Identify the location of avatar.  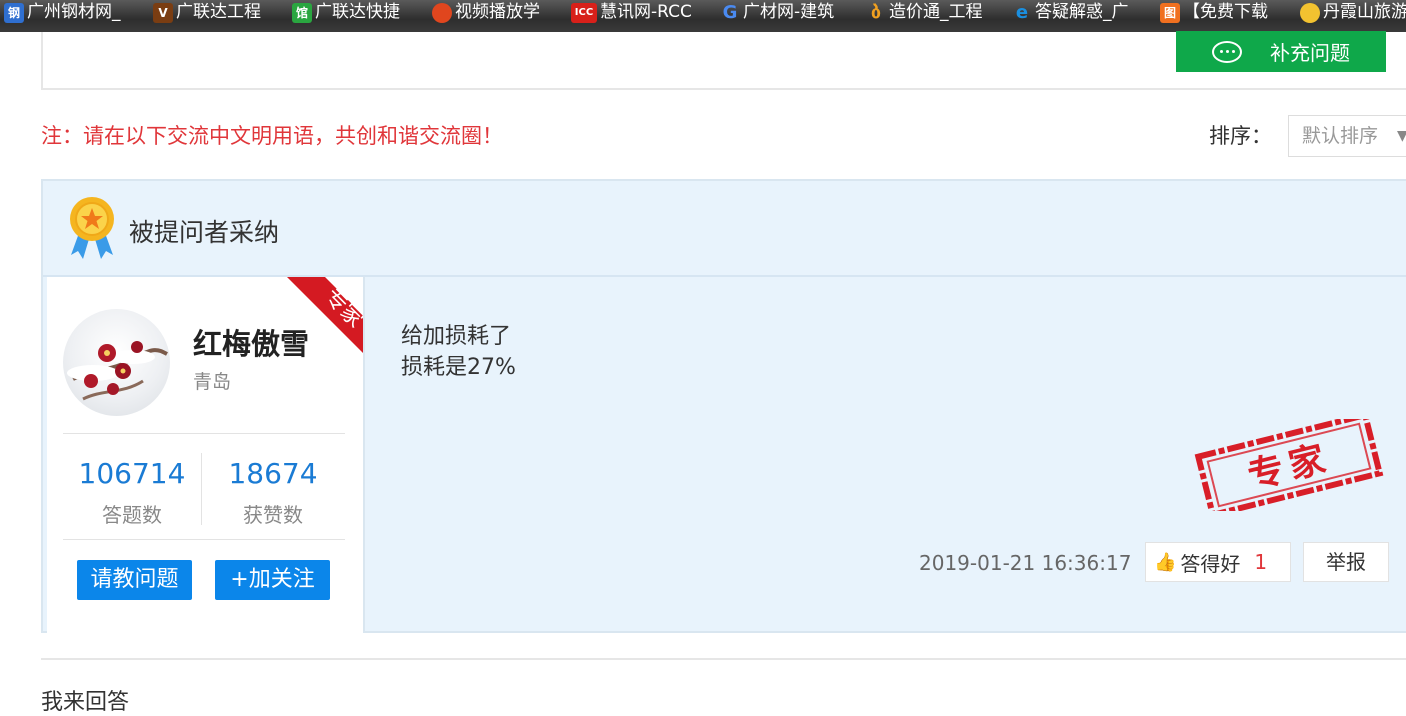
(116, 362).